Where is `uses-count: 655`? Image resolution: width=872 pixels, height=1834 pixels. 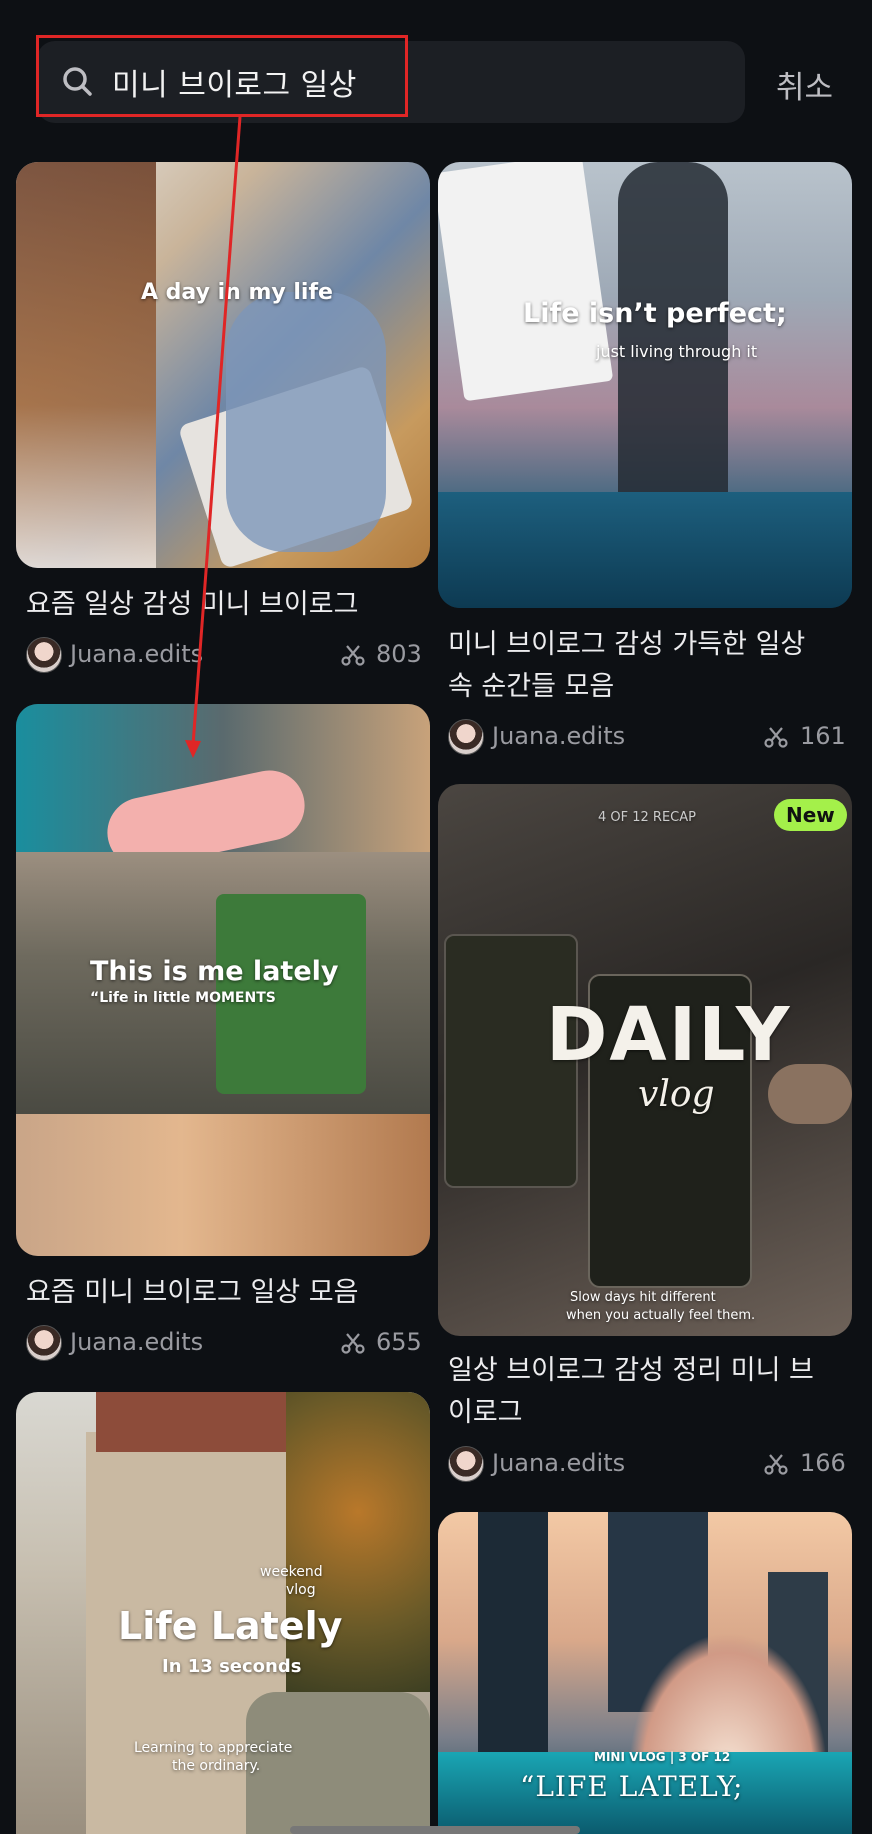 uses-count: 655 is located at coordinates (399, 1342).